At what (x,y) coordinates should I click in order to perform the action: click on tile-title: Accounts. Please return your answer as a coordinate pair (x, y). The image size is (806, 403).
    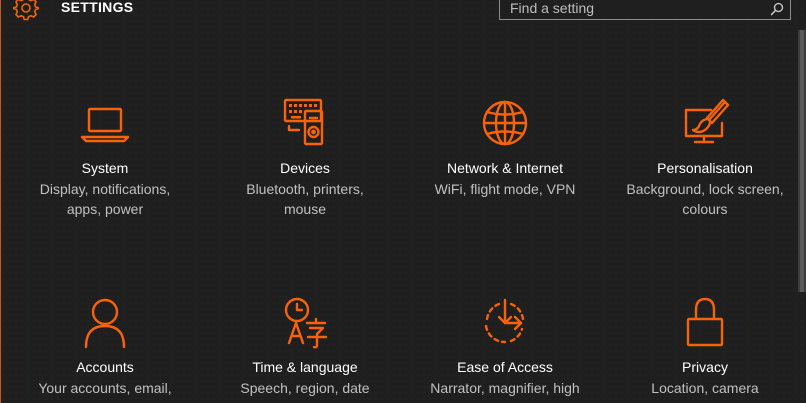
    Looking at the image, I should click on (105, 367).